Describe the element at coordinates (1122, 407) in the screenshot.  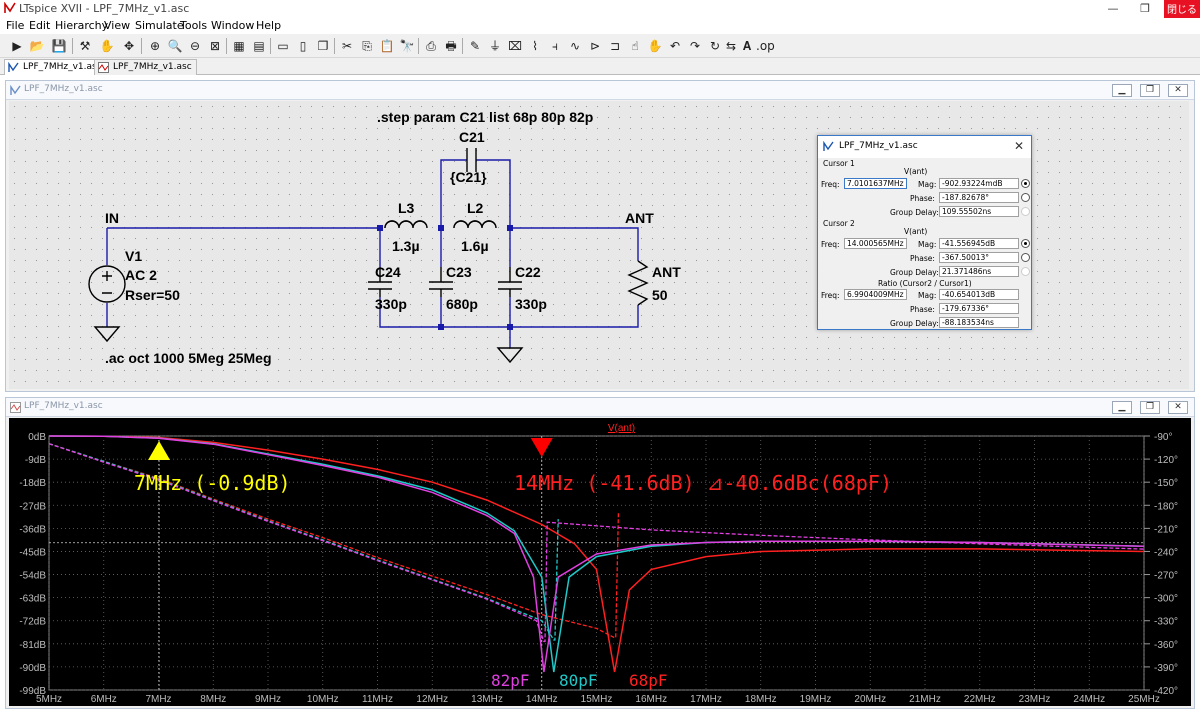
I see `waveform-minimize-button: ▁` at that location.